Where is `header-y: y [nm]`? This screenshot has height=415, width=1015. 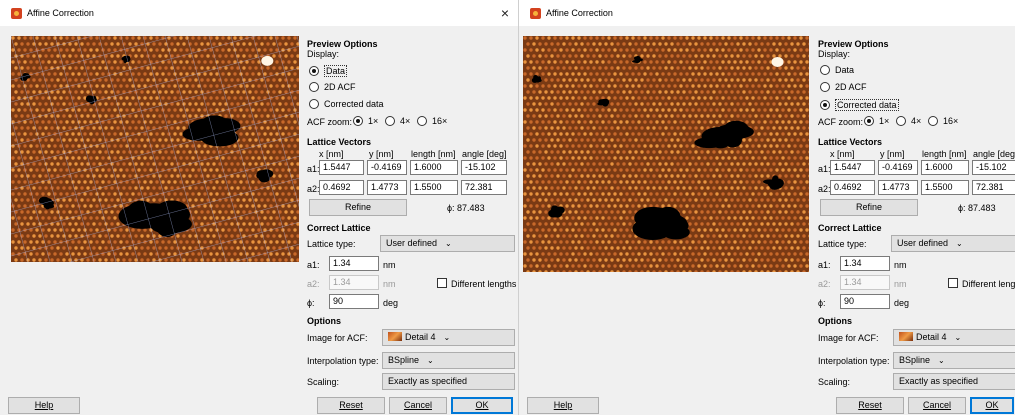 header-y: y [nm] is located at coordinates (892, 154).